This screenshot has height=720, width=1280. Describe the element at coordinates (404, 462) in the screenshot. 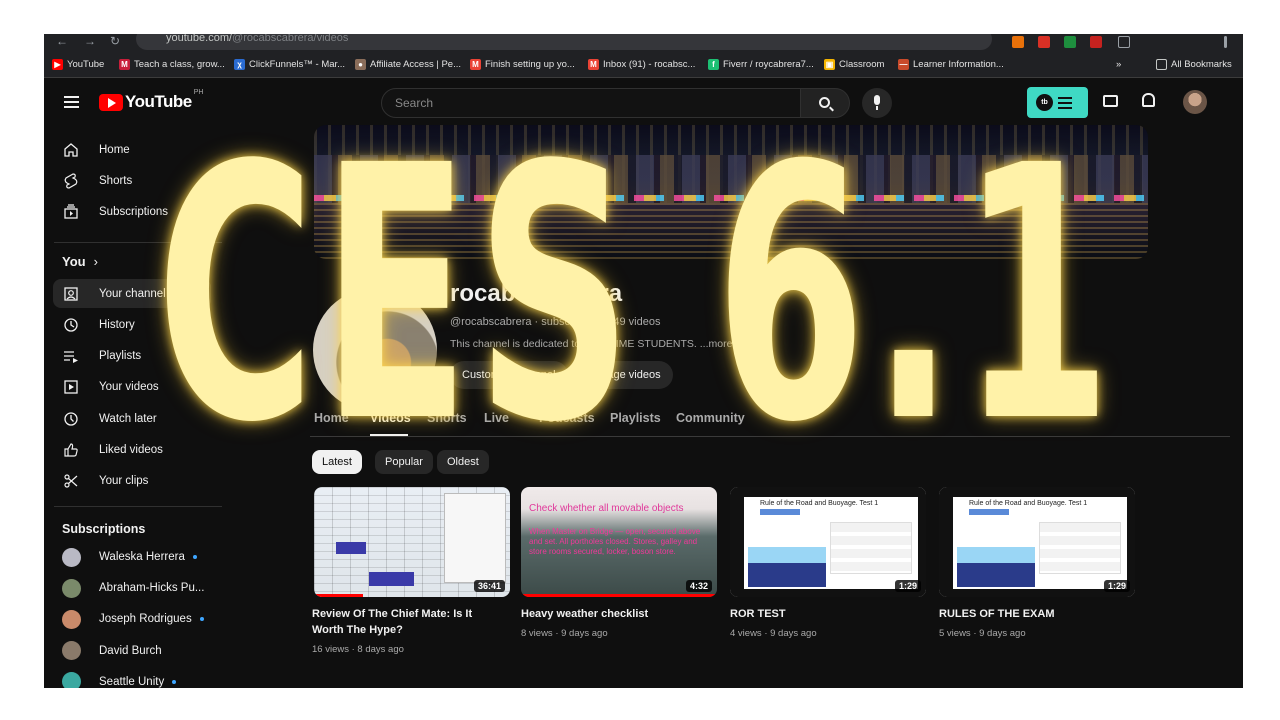

I see `chip-popular: Popular` at that location.